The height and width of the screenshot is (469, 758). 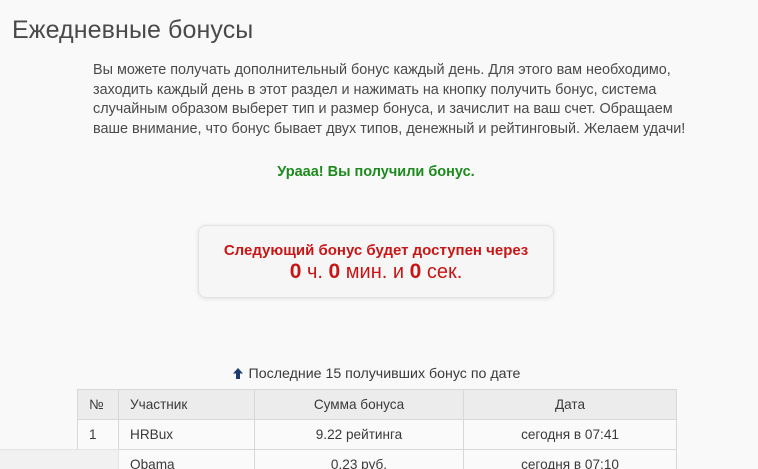 I want to click on row-participant: Obama, so click(x=186, y=459).